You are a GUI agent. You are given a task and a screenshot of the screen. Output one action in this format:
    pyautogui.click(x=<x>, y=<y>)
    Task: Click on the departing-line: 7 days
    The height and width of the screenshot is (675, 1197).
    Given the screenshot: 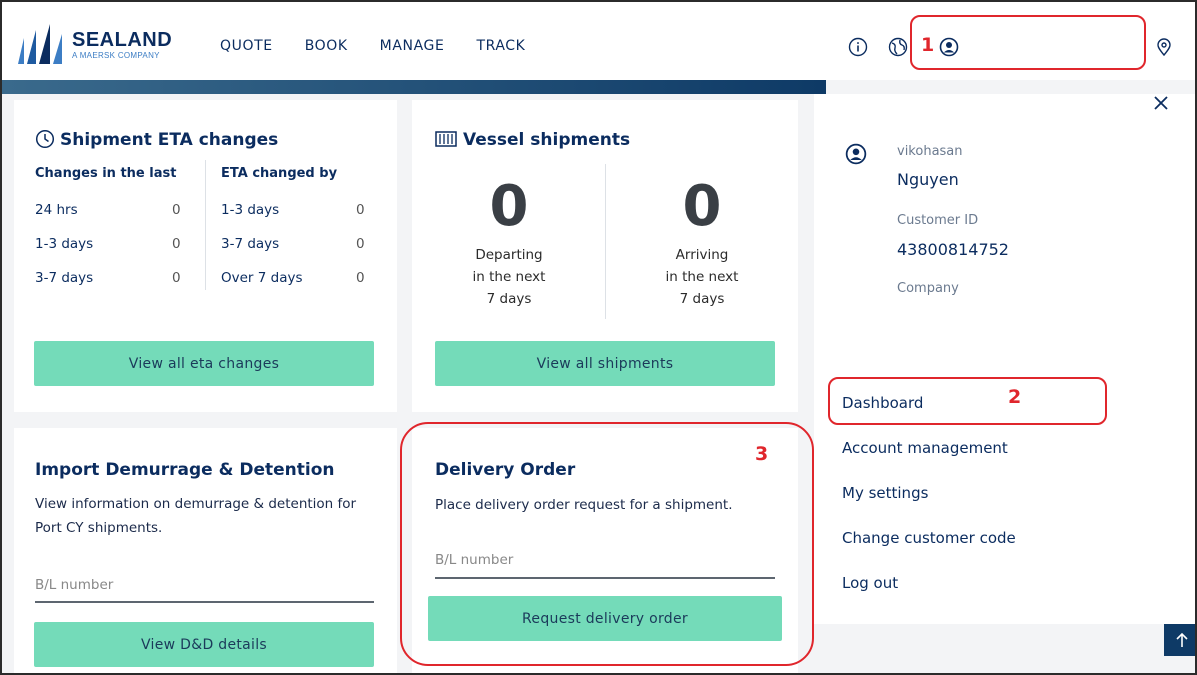 What is the action you would take?
    pyautogui.click(x=509, y=299)
    